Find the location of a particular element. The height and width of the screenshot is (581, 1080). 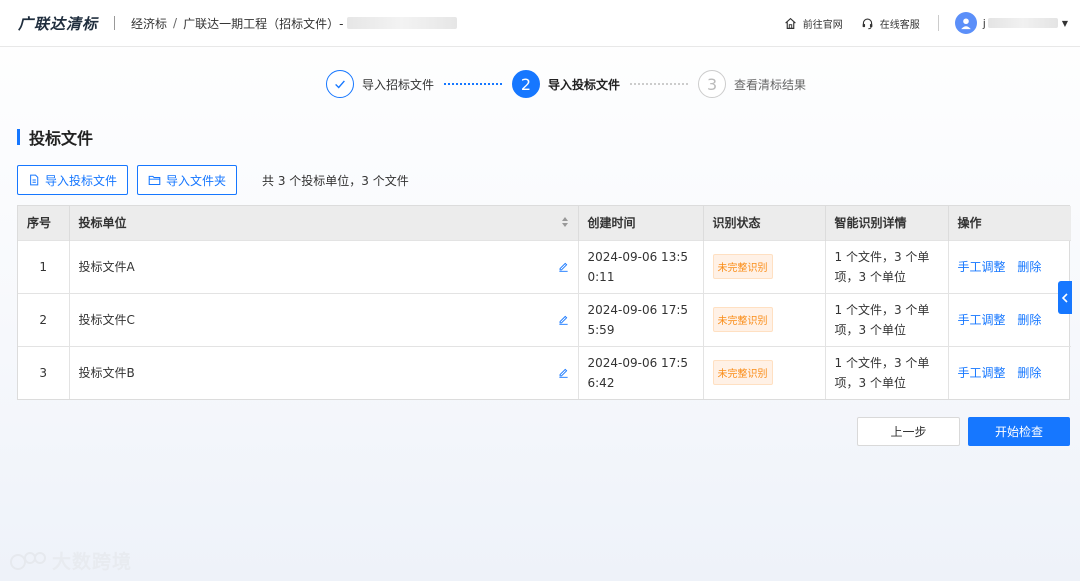

sort-icon is located at coordinates (565, 222).